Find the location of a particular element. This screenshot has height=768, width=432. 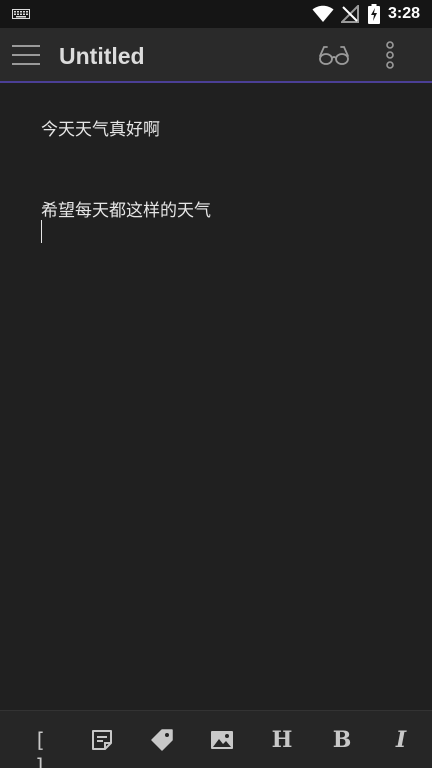

editor-line: 今天天气真好啊 is located at coordinates (100, 127).